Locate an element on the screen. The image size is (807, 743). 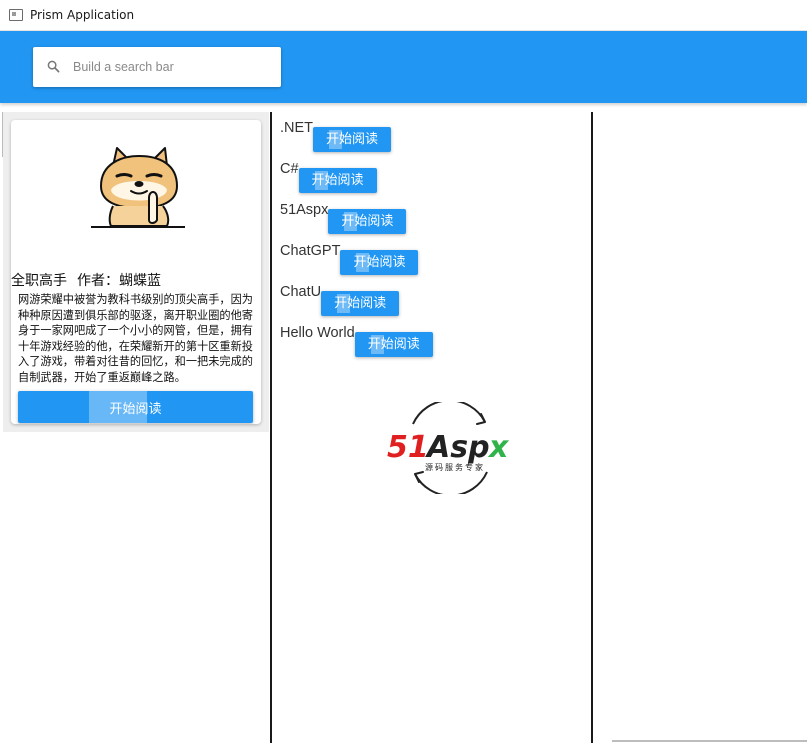
start-reading-button: 开始阅读 is located at coordinates (135, 407).